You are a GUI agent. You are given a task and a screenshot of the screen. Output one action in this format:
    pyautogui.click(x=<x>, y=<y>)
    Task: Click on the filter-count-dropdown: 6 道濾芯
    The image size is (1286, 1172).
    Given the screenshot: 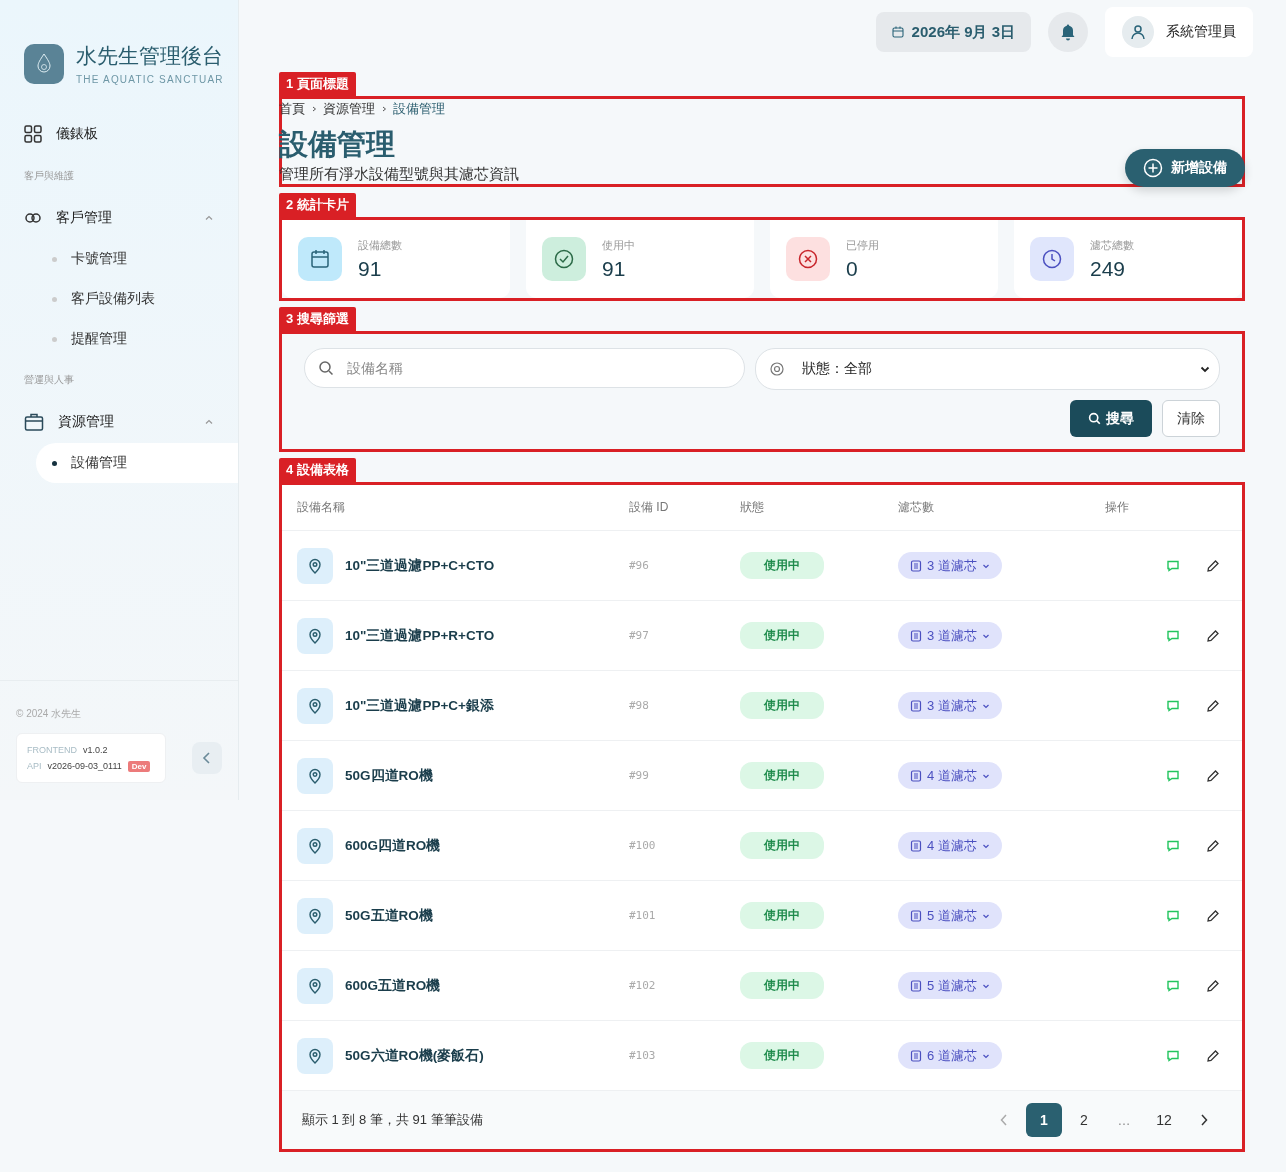 What is the action you would take?
    pyautogui.click(x=950, y=1055)
    